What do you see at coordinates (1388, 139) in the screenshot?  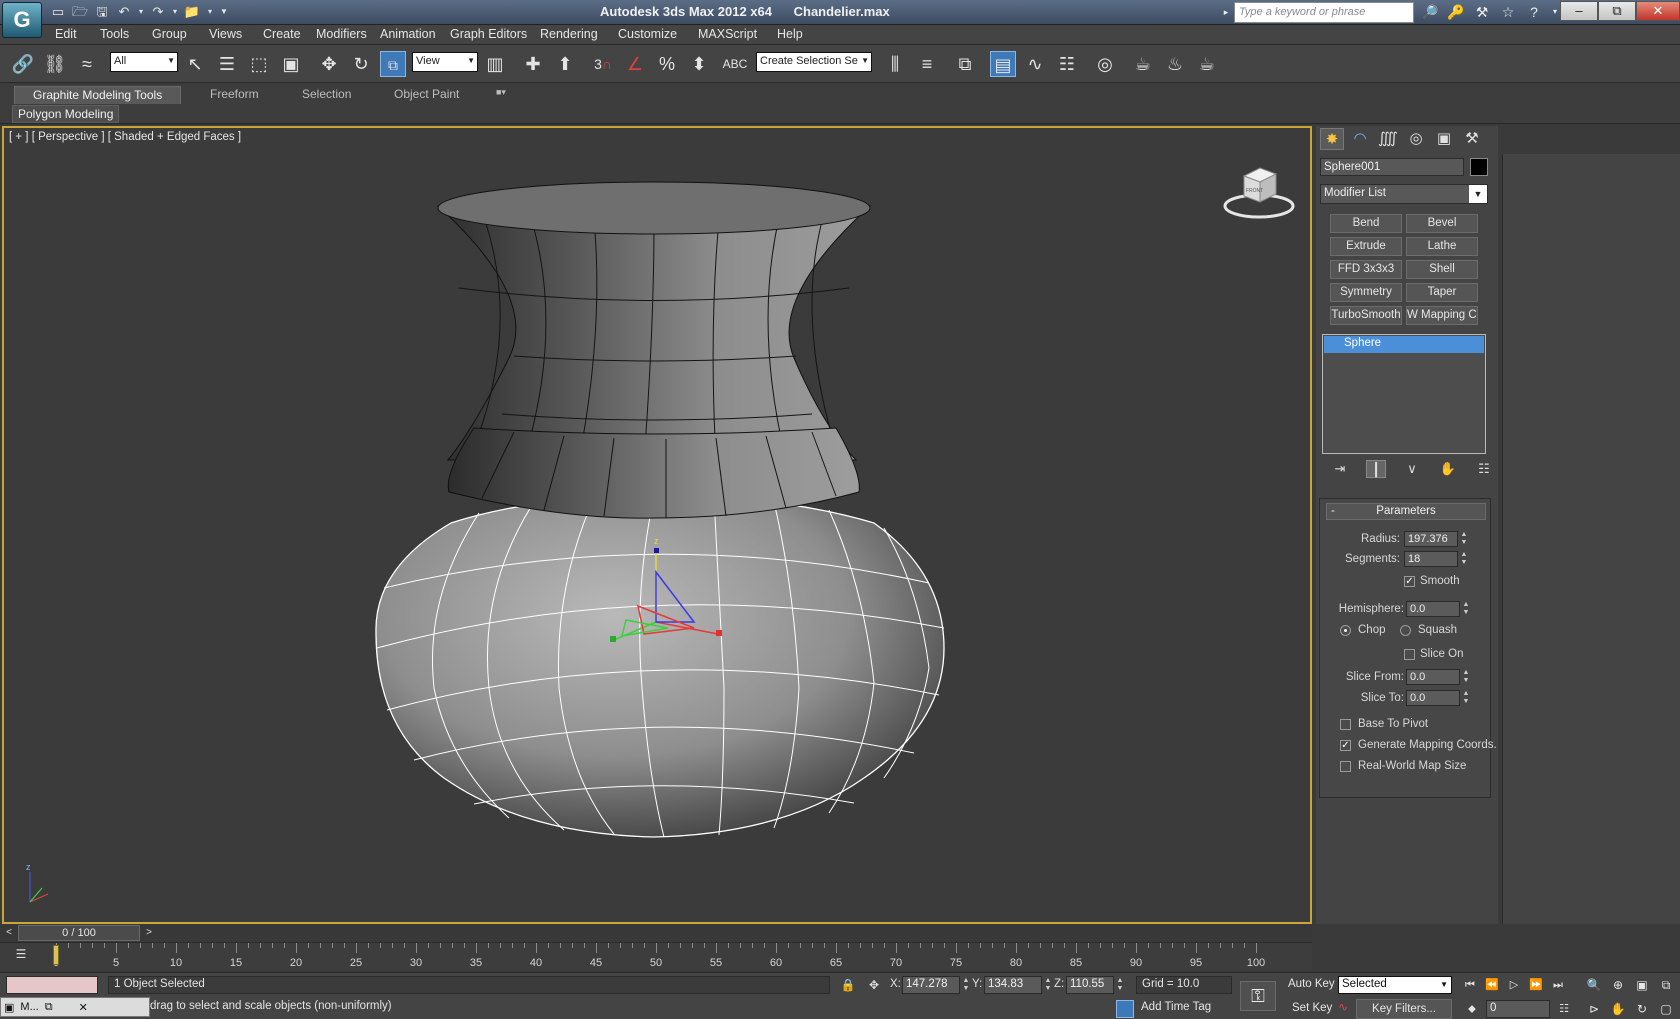 I see `hierarchy-panel-icon: ⨌` at bounding box center [1388, 139].